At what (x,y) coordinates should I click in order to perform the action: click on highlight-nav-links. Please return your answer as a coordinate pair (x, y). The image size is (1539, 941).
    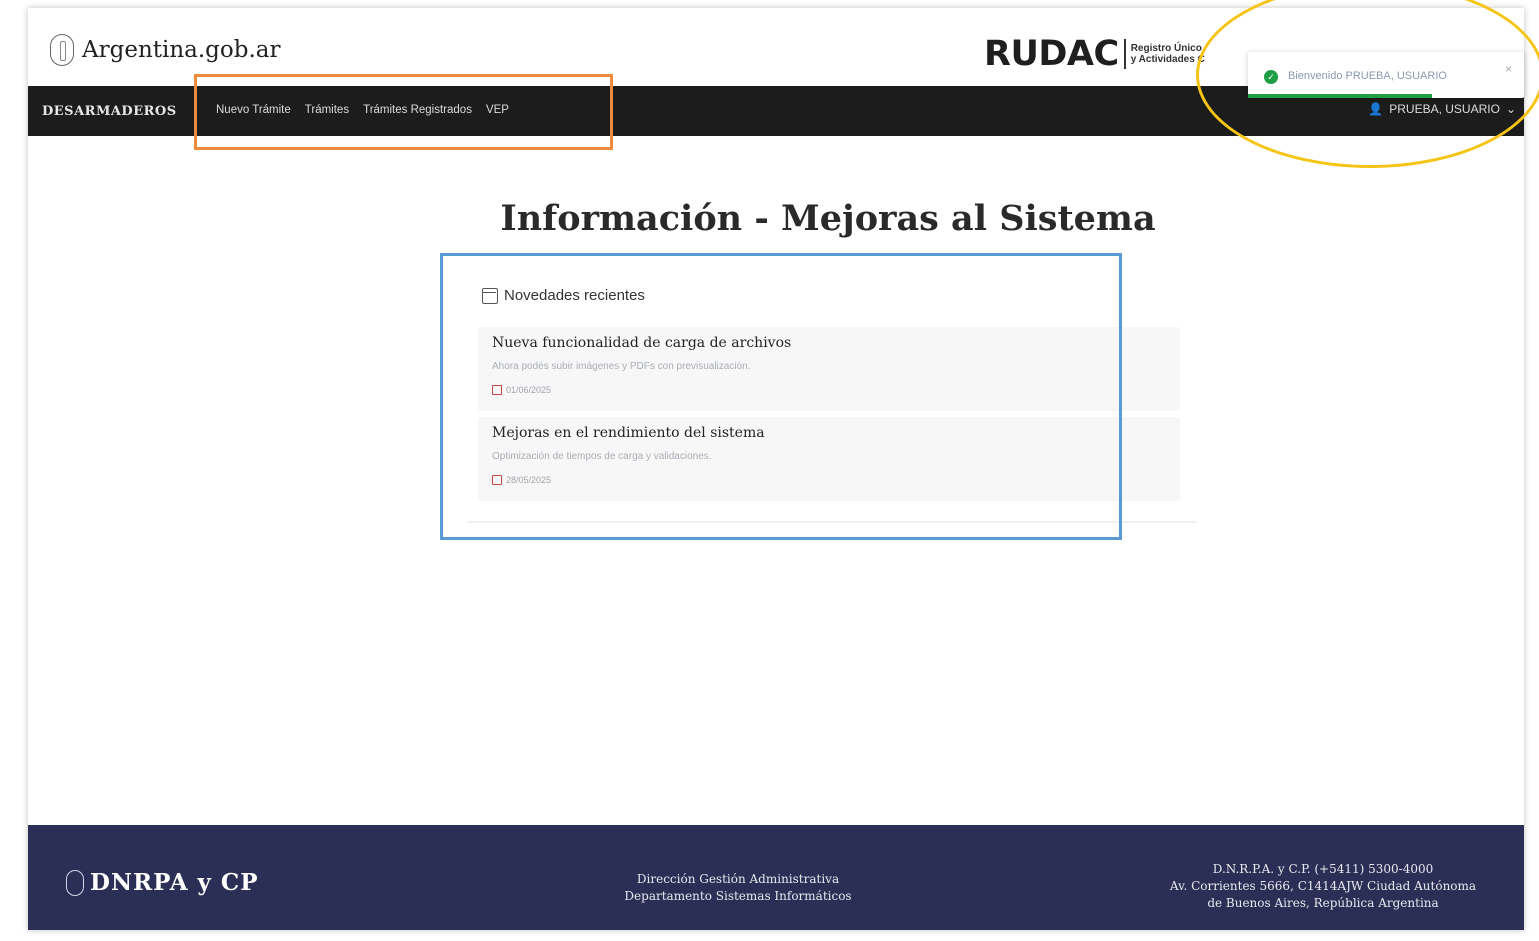
    Looking at the image, I should click on (403, 112).